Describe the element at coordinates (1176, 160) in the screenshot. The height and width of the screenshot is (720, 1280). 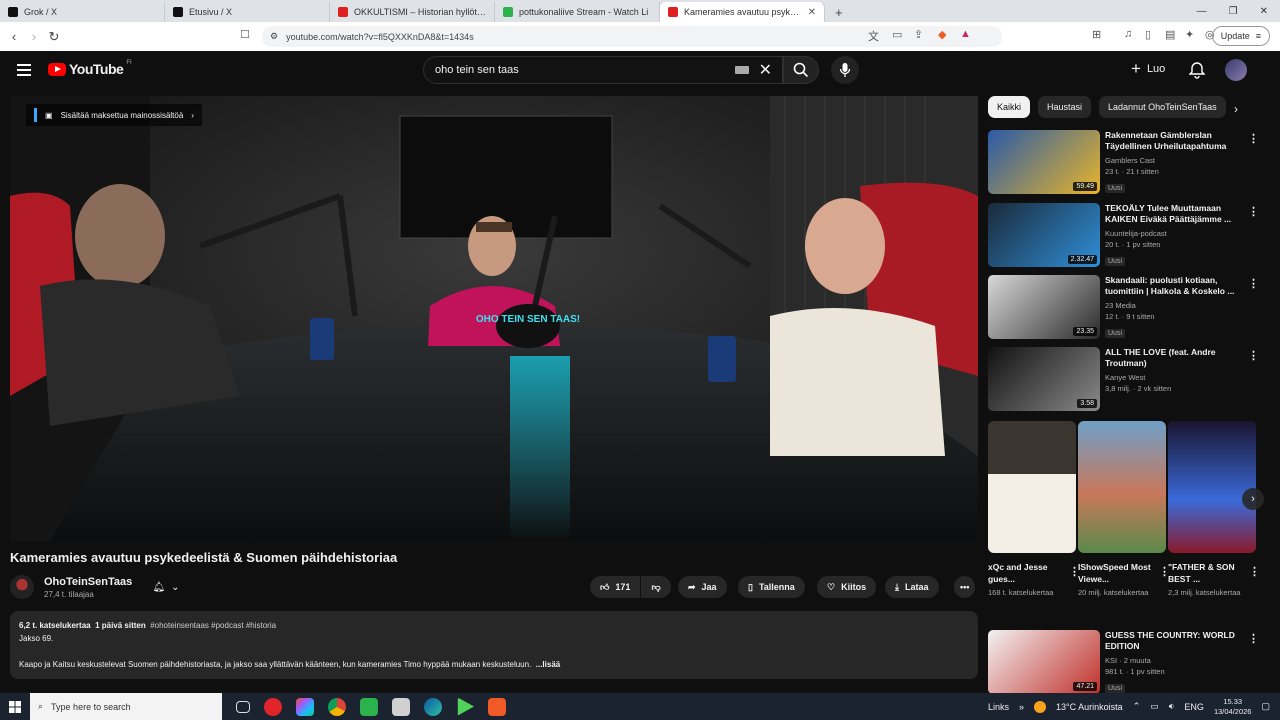
I see `recommendation-channel: Gamblers Cast` at that location.